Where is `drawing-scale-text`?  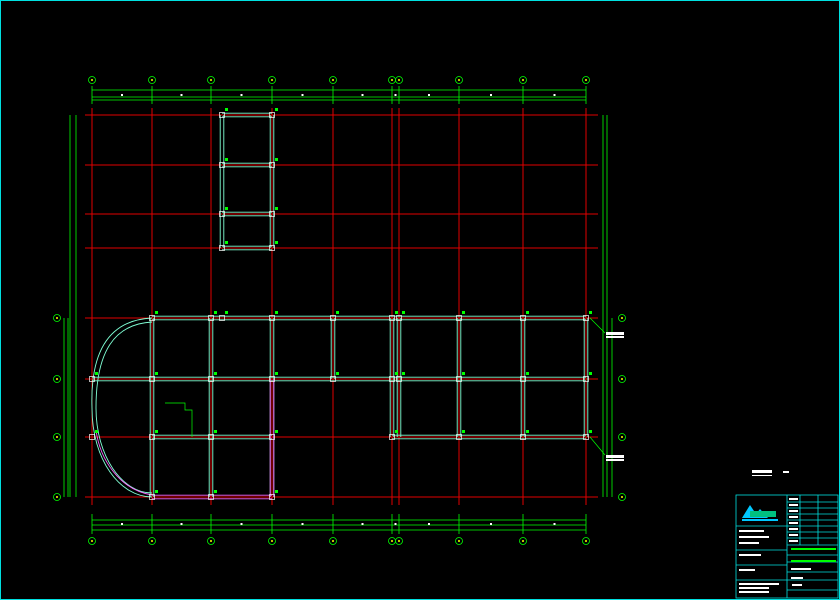
drawing-scale-text is located at coordinates (786, 472).